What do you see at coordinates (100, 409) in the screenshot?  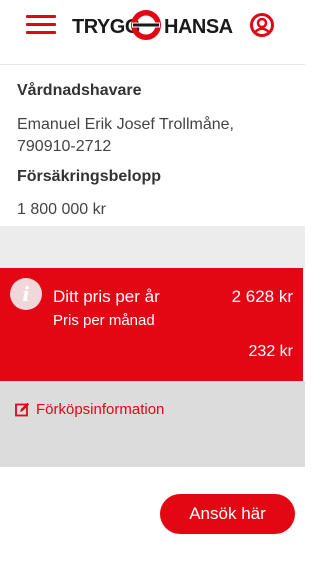 I see `prepurchase-info-label: Förköpsinformation` at bounding box center [100, 409].